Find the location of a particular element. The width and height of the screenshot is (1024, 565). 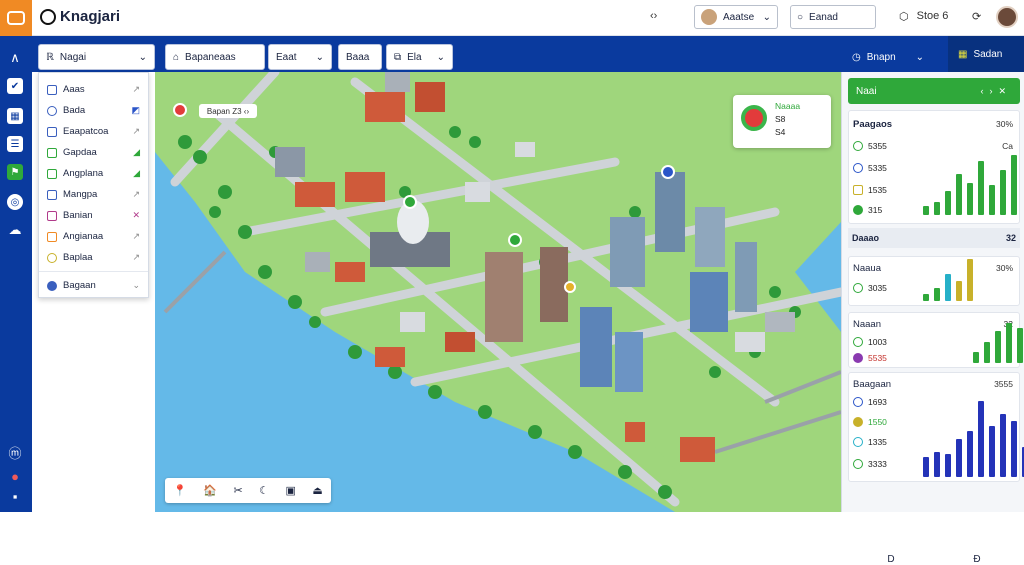

notification-button: ⬡ Stoe 6 is located at coordinates (923, 16).